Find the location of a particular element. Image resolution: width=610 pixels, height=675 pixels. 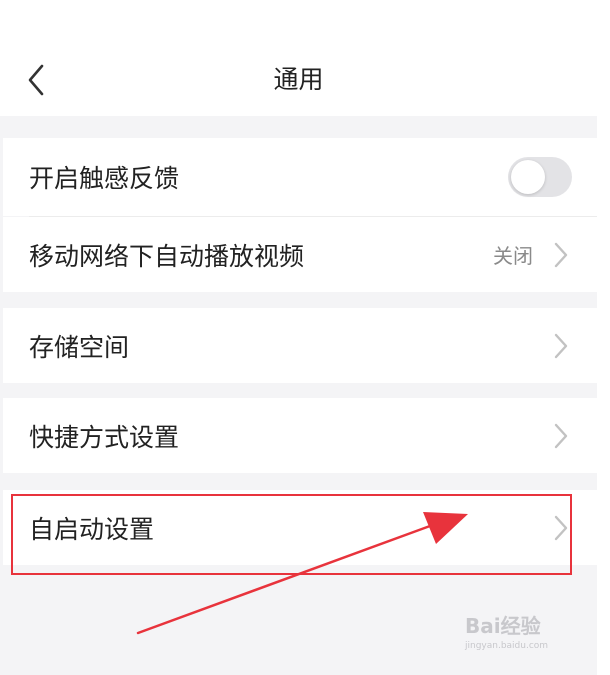

setting-label: 自启动设置 is located at coordinates (92, 529).